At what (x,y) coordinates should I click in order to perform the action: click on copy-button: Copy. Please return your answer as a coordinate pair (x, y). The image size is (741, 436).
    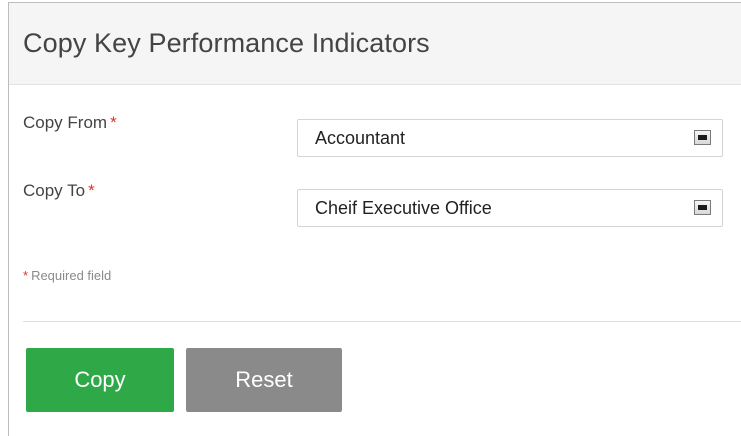
    Looking at the image, I should click on (100, 380).